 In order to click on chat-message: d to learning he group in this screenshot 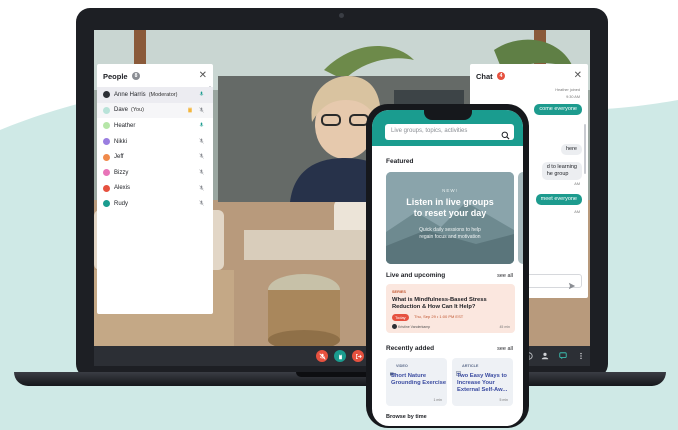, I will do `click(561, 171)`.